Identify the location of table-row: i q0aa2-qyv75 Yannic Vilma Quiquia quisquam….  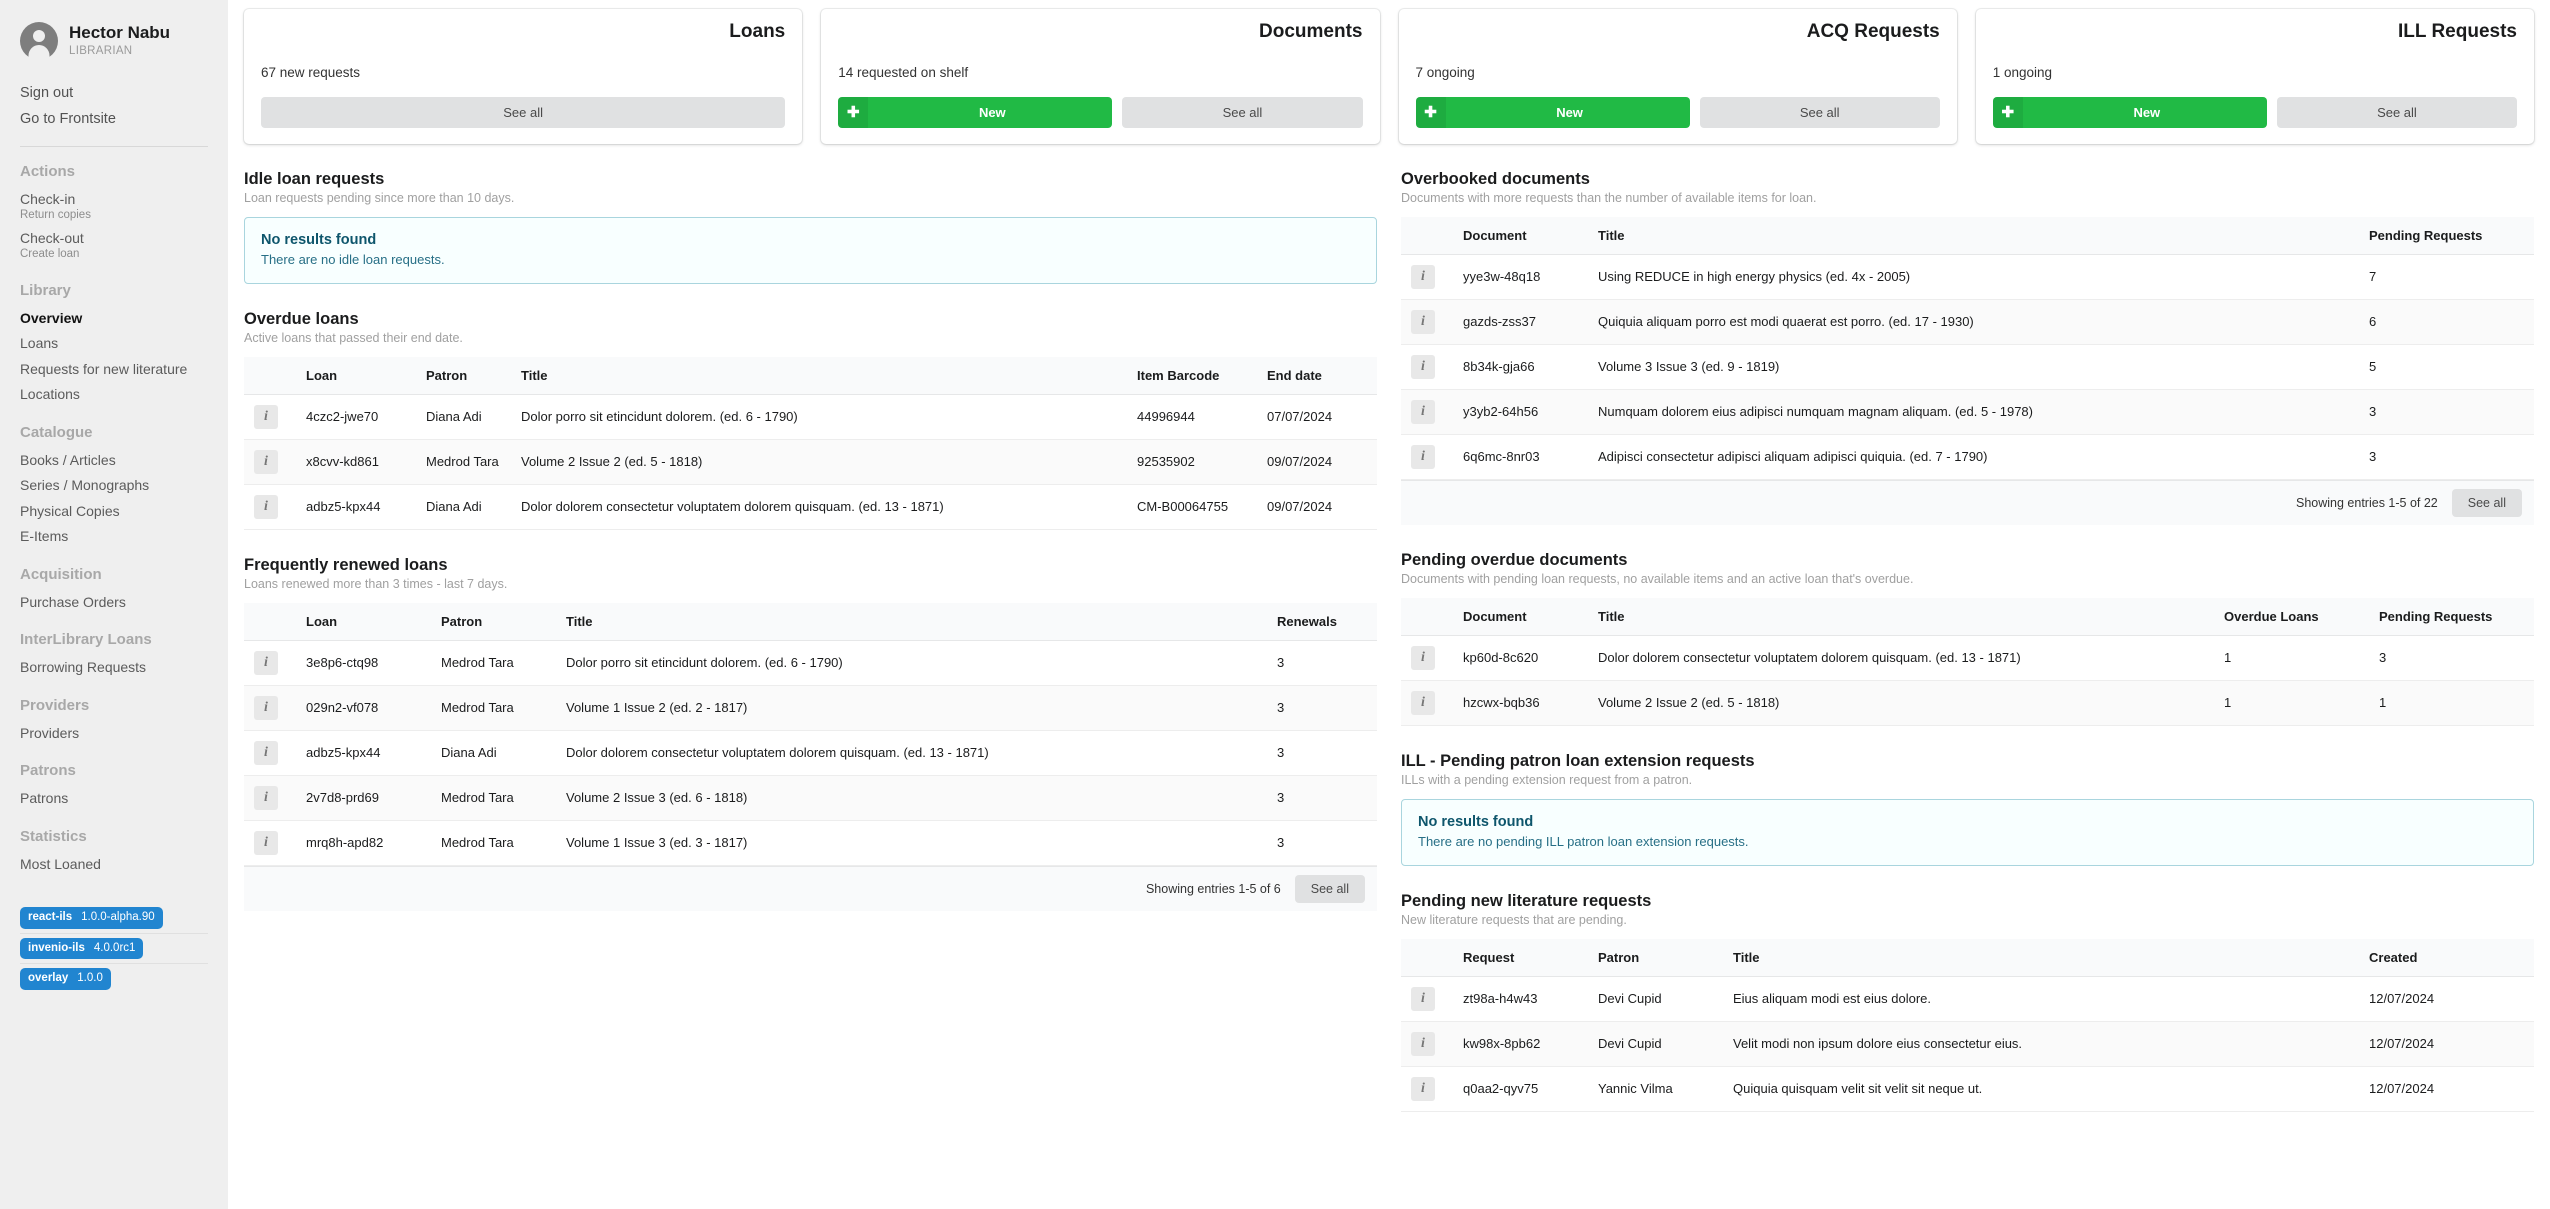
(1967, 1089).